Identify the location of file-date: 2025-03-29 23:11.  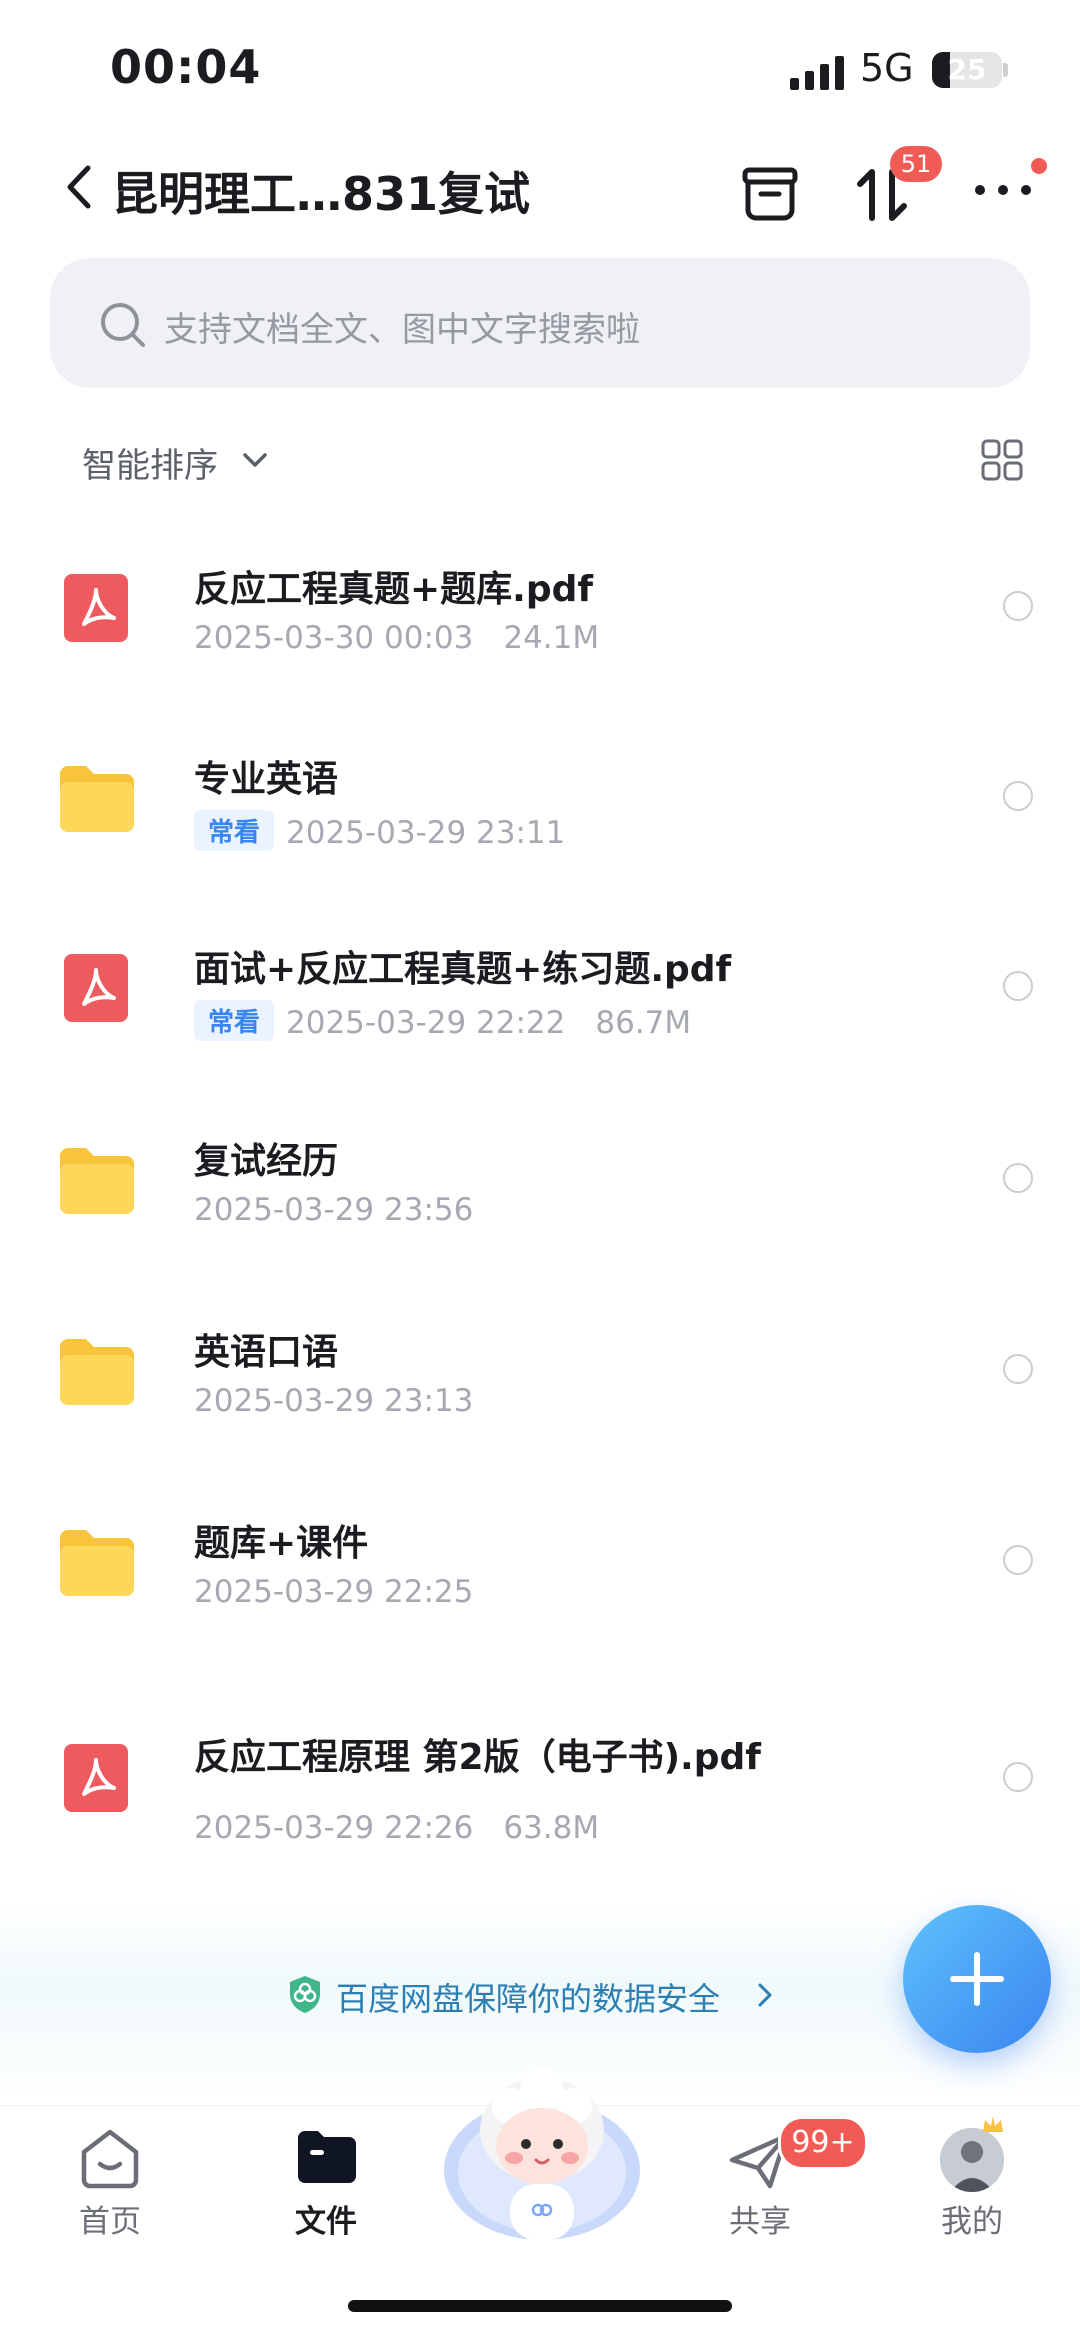
(426, 833).